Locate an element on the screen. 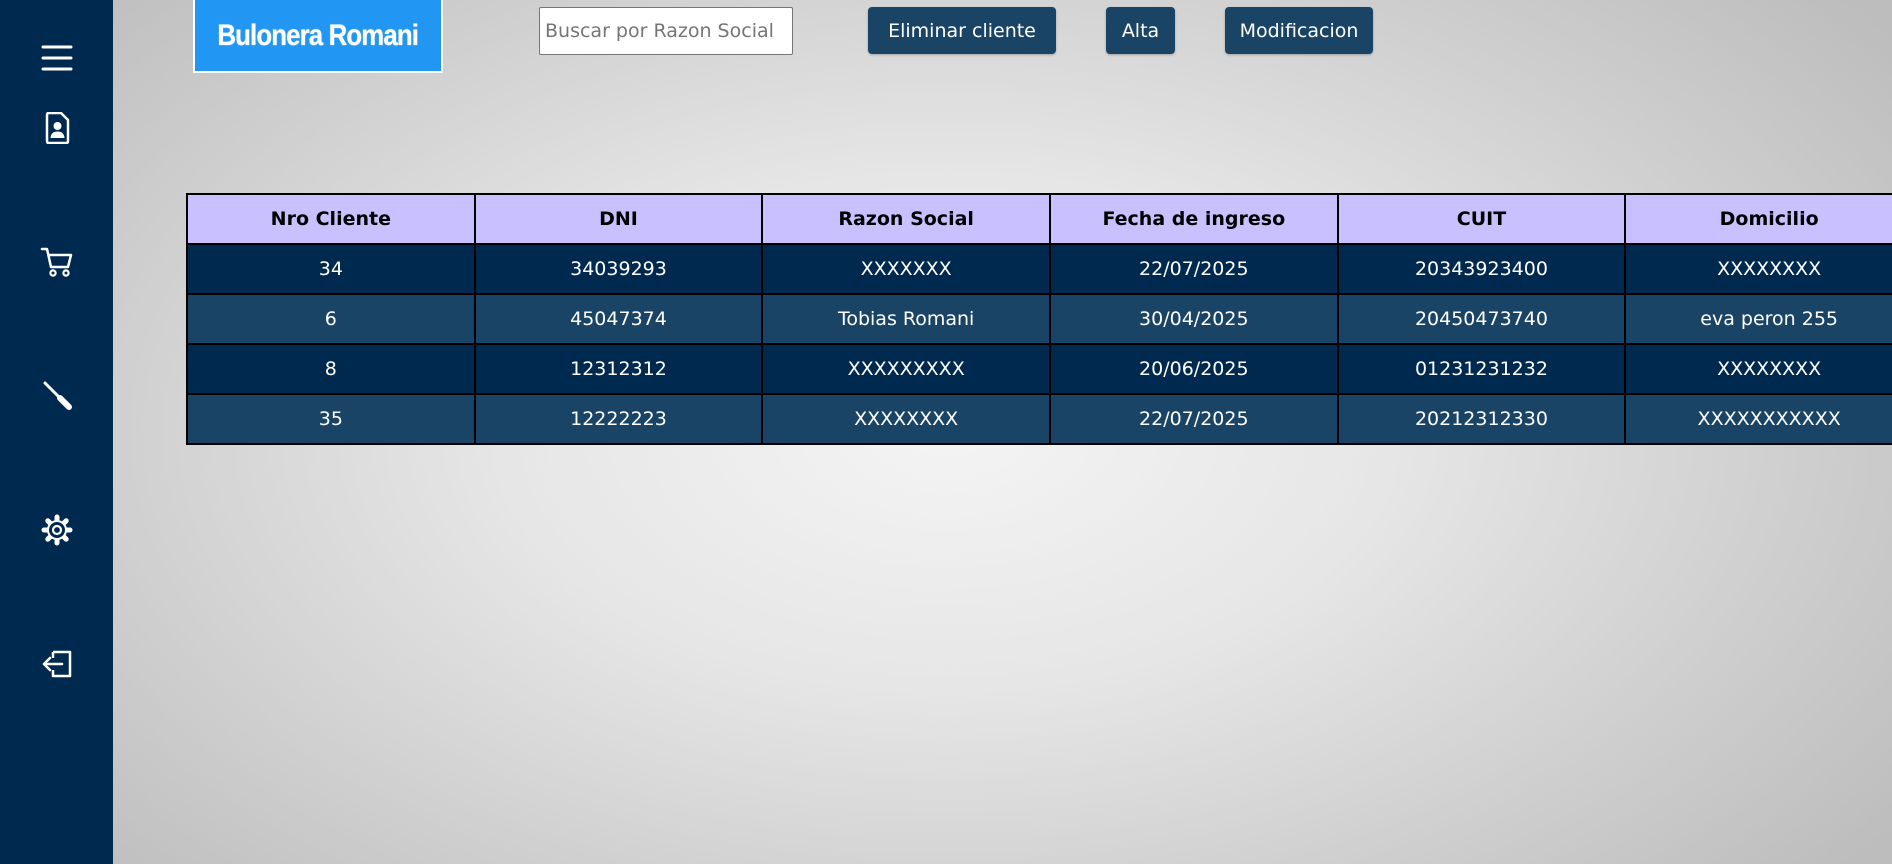 Image resolution: width=1892 pixels, height=864 pixels. tool-icon is located at coordinates (56, 395).